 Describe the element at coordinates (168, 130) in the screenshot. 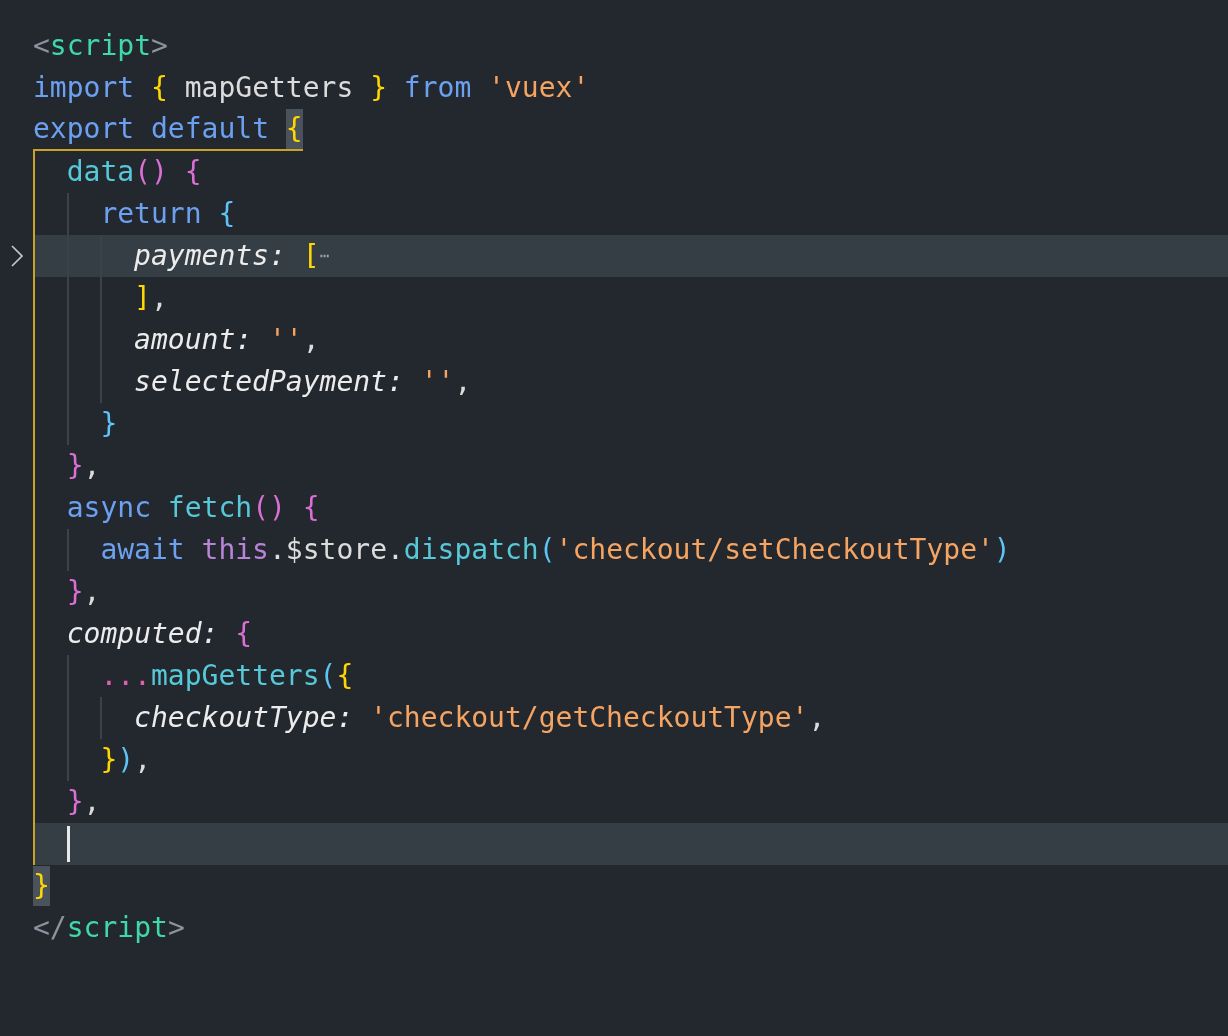

I see `code-line: export default {` at that location.